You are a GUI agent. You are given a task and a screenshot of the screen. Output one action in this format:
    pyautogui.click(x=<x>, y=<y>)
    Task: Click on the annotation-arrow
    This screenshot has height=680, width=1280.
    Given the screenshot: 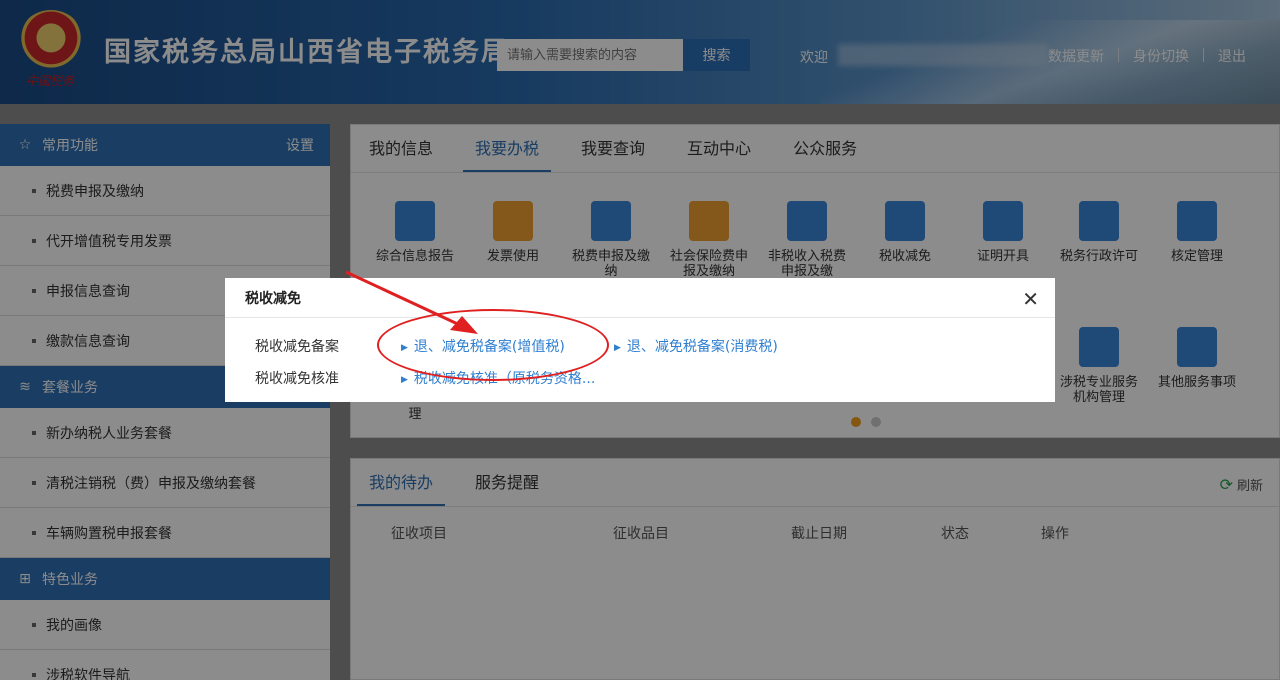 What is the action you would take?
    pyautogui.click(x=411, y=302)
    